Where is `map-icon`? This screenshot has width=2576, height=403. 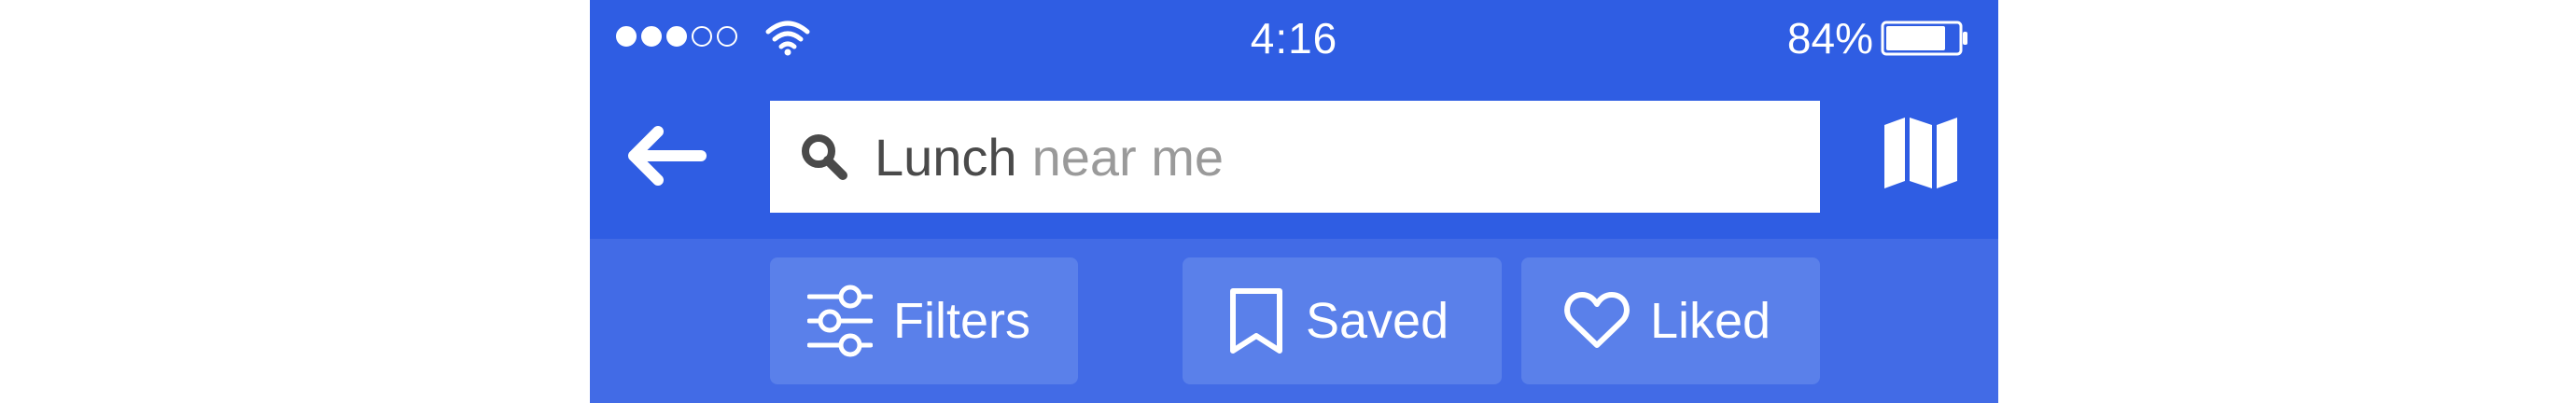 map-icon is located at coordinates (1921, 153).